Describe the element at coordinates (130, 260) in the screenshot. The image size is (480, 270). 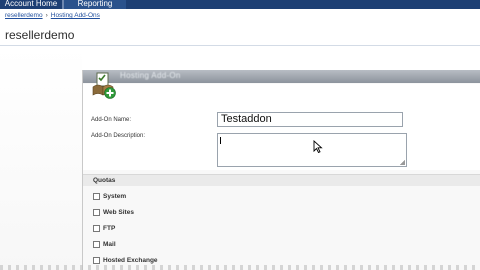
I see `quota-hosted-exchange-label: Hosted Exchange` at that location.